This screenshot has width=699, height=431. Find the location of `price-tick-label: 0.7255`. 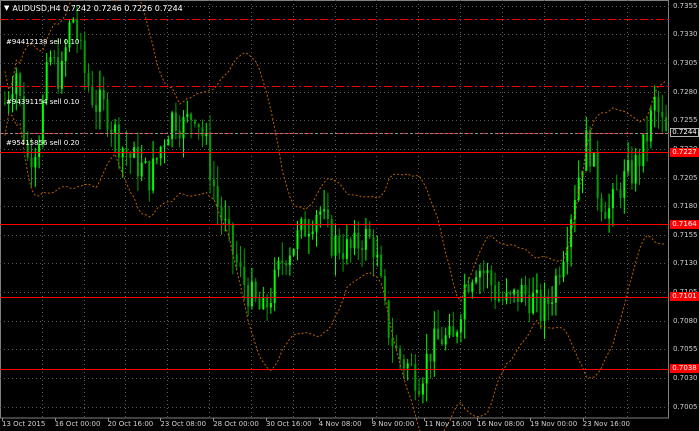

price-tick-label: 0.7255 is located at coordinates (685, 120).